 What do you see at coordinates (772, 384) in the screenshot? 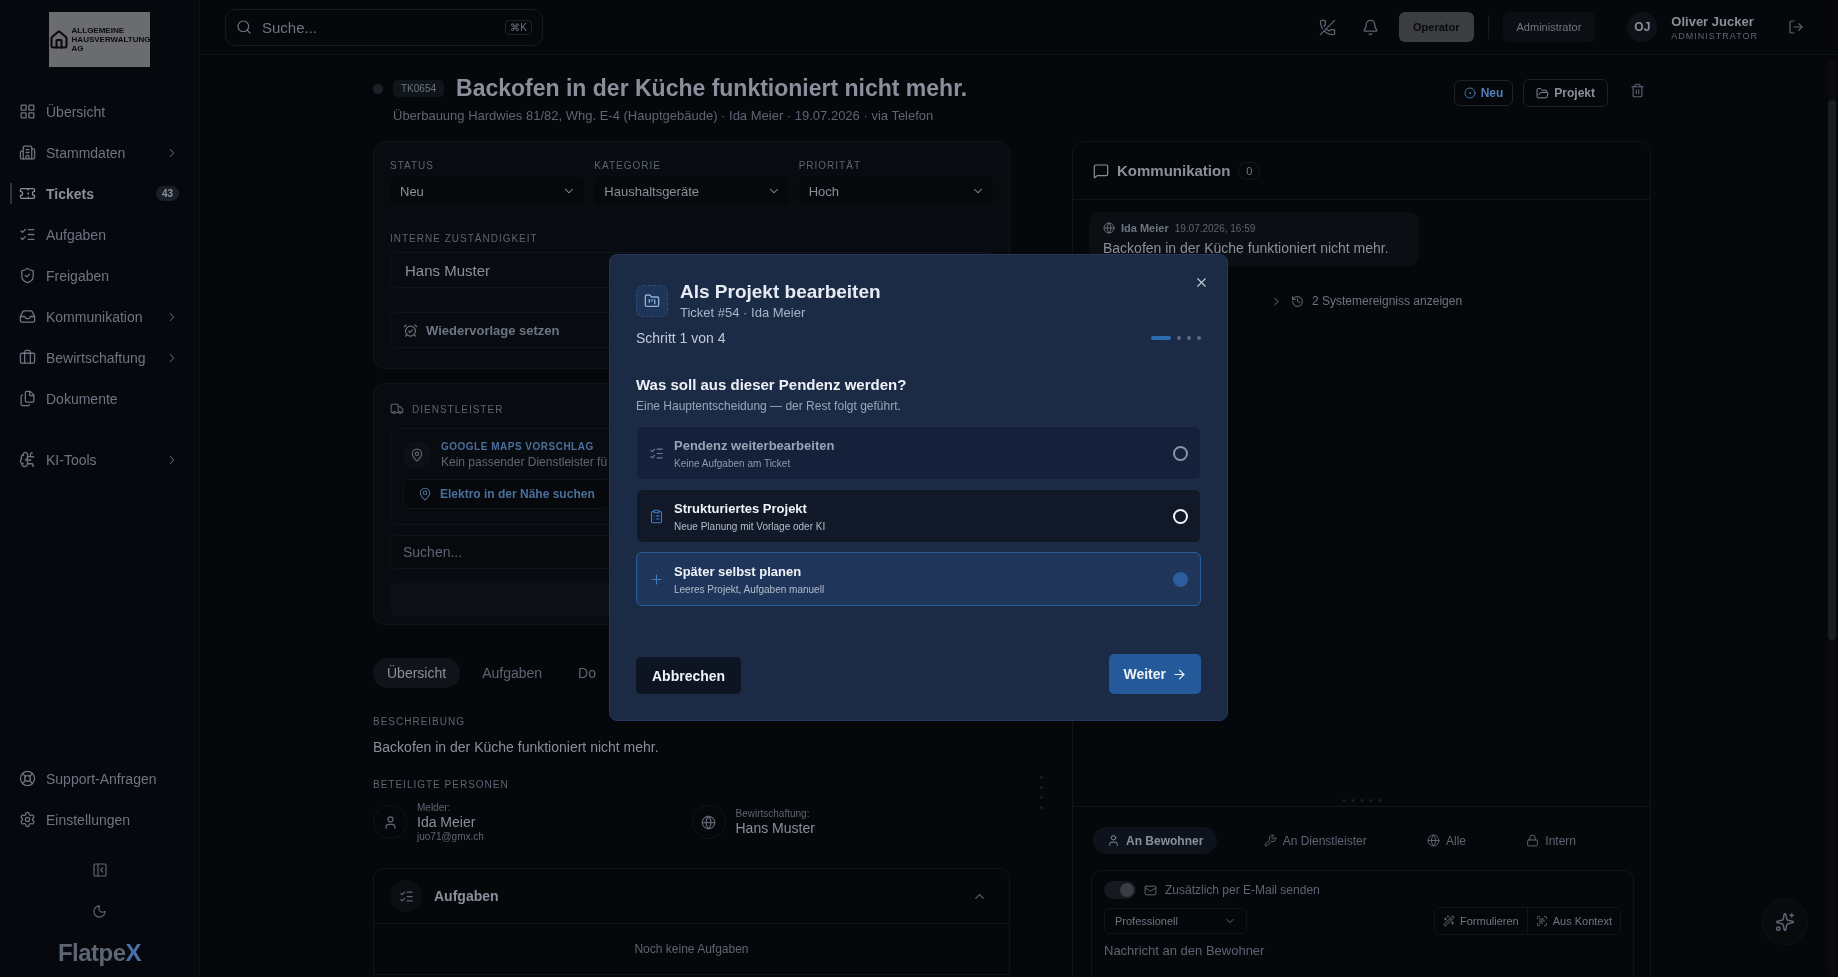
I see `dialog-question: Was soll aus dieser Pendenz werden?` at bounding box center [772, 384].